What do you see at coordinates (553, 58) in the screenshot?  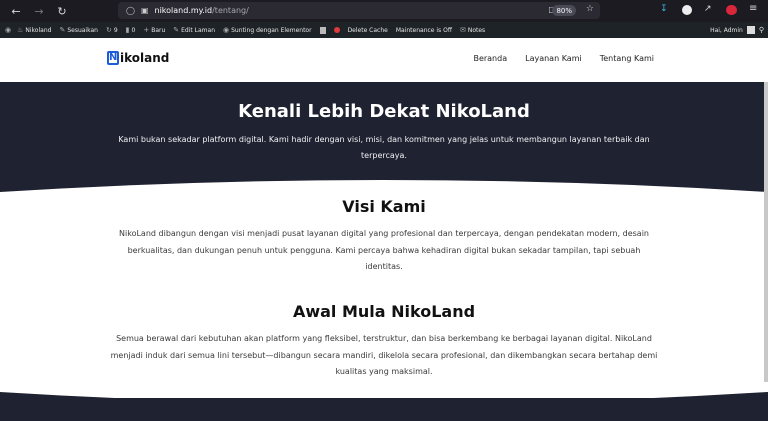 I see `menu-item-layanan: Layanan Kami` at bounding box center [553, 58].